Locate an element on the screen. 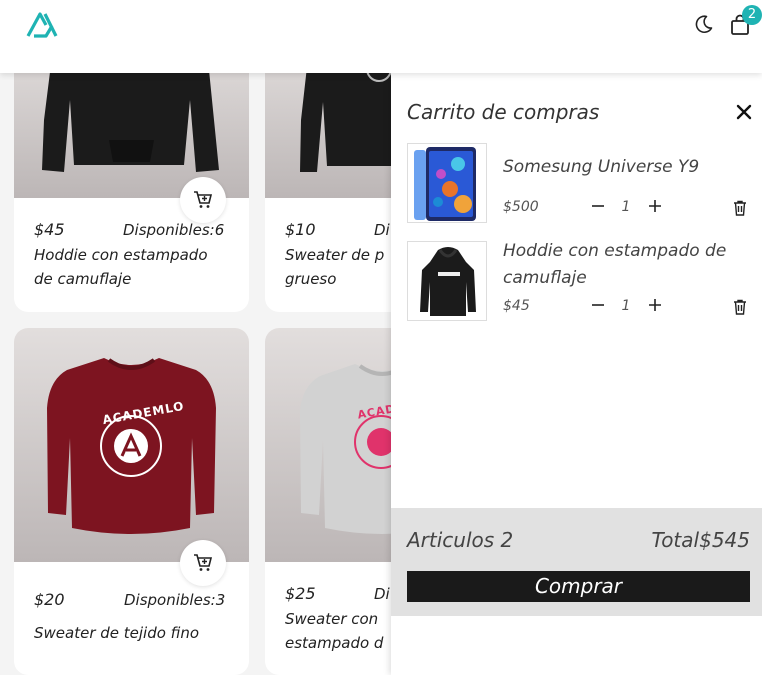 This screenshot has height=675, width=762. top-header: 2 is located at coordinates (381, 36).